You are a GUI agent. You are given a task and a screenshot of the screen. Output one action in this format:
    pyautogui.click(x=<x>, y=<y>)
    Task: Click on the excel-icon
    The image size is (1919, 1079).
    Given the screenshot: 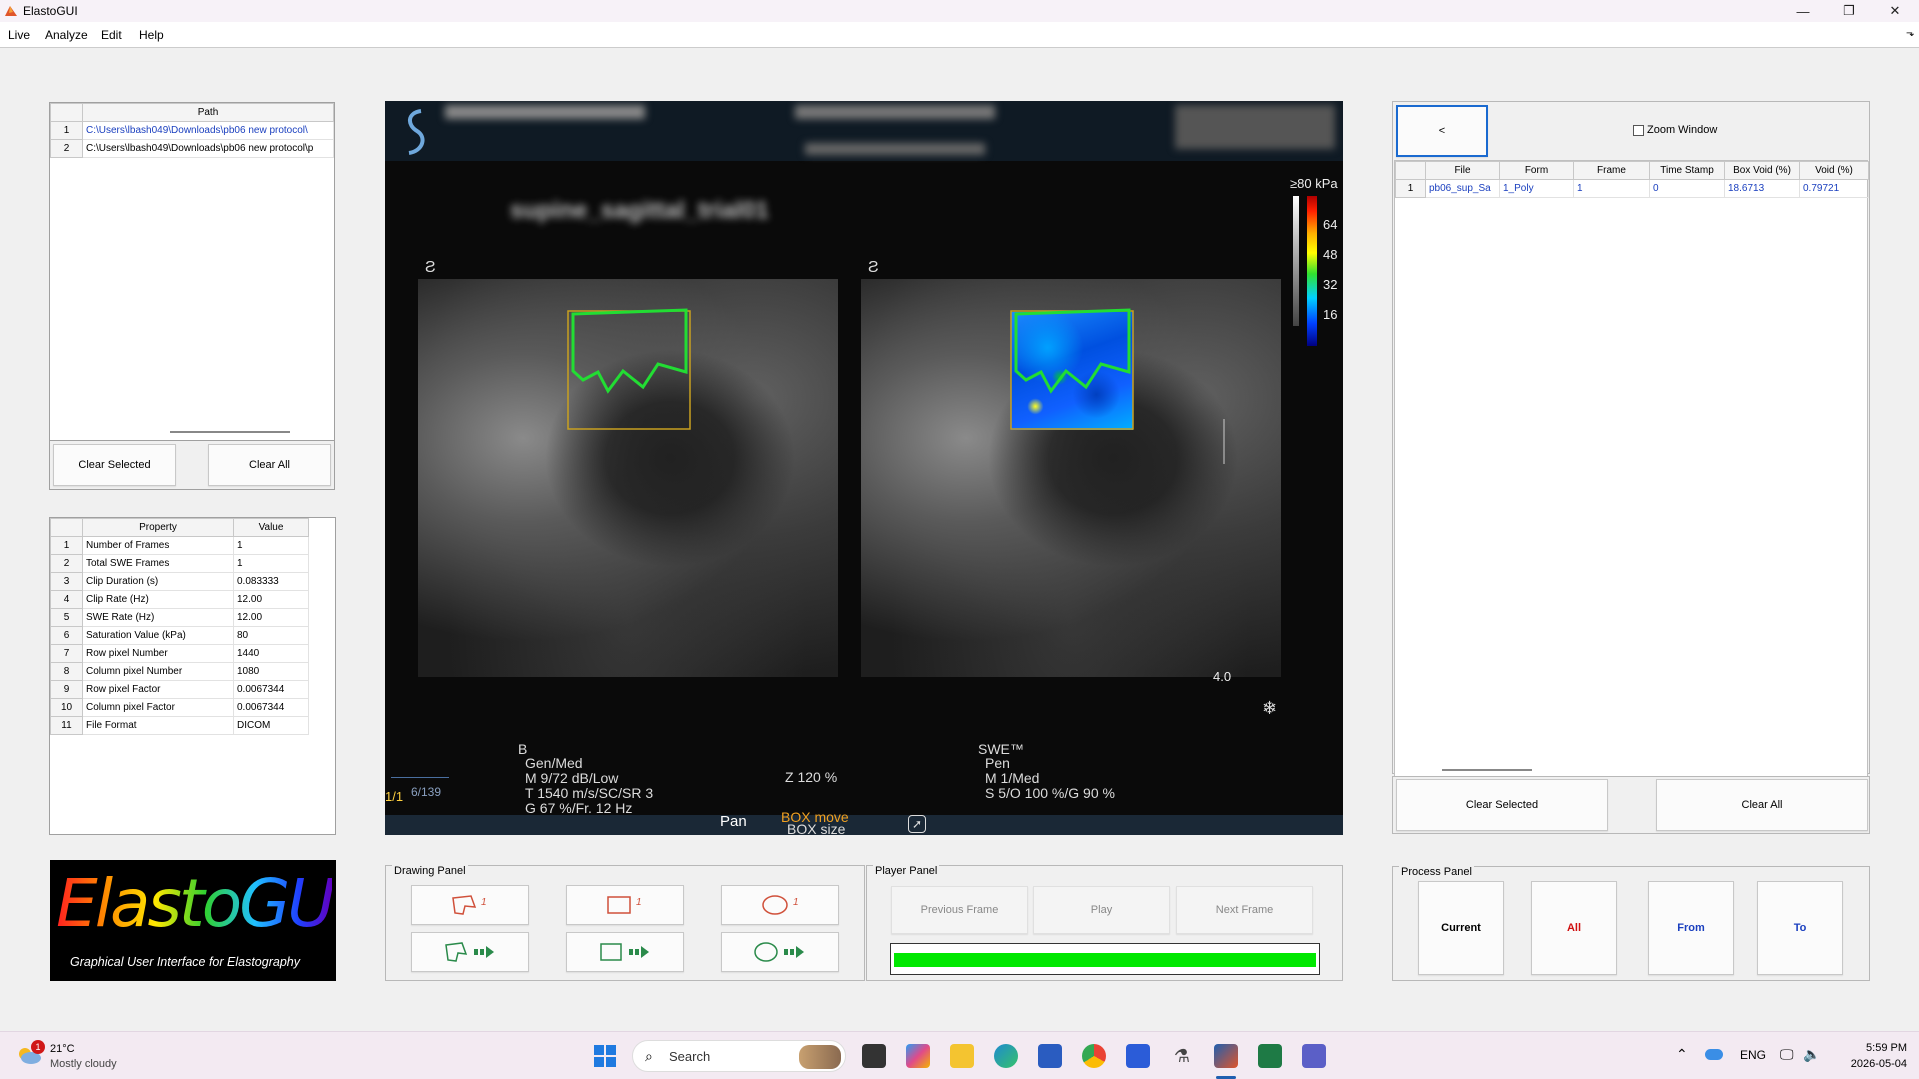 What is the action you would take?
    pyautogui.click(x=1270, y=1056)
    